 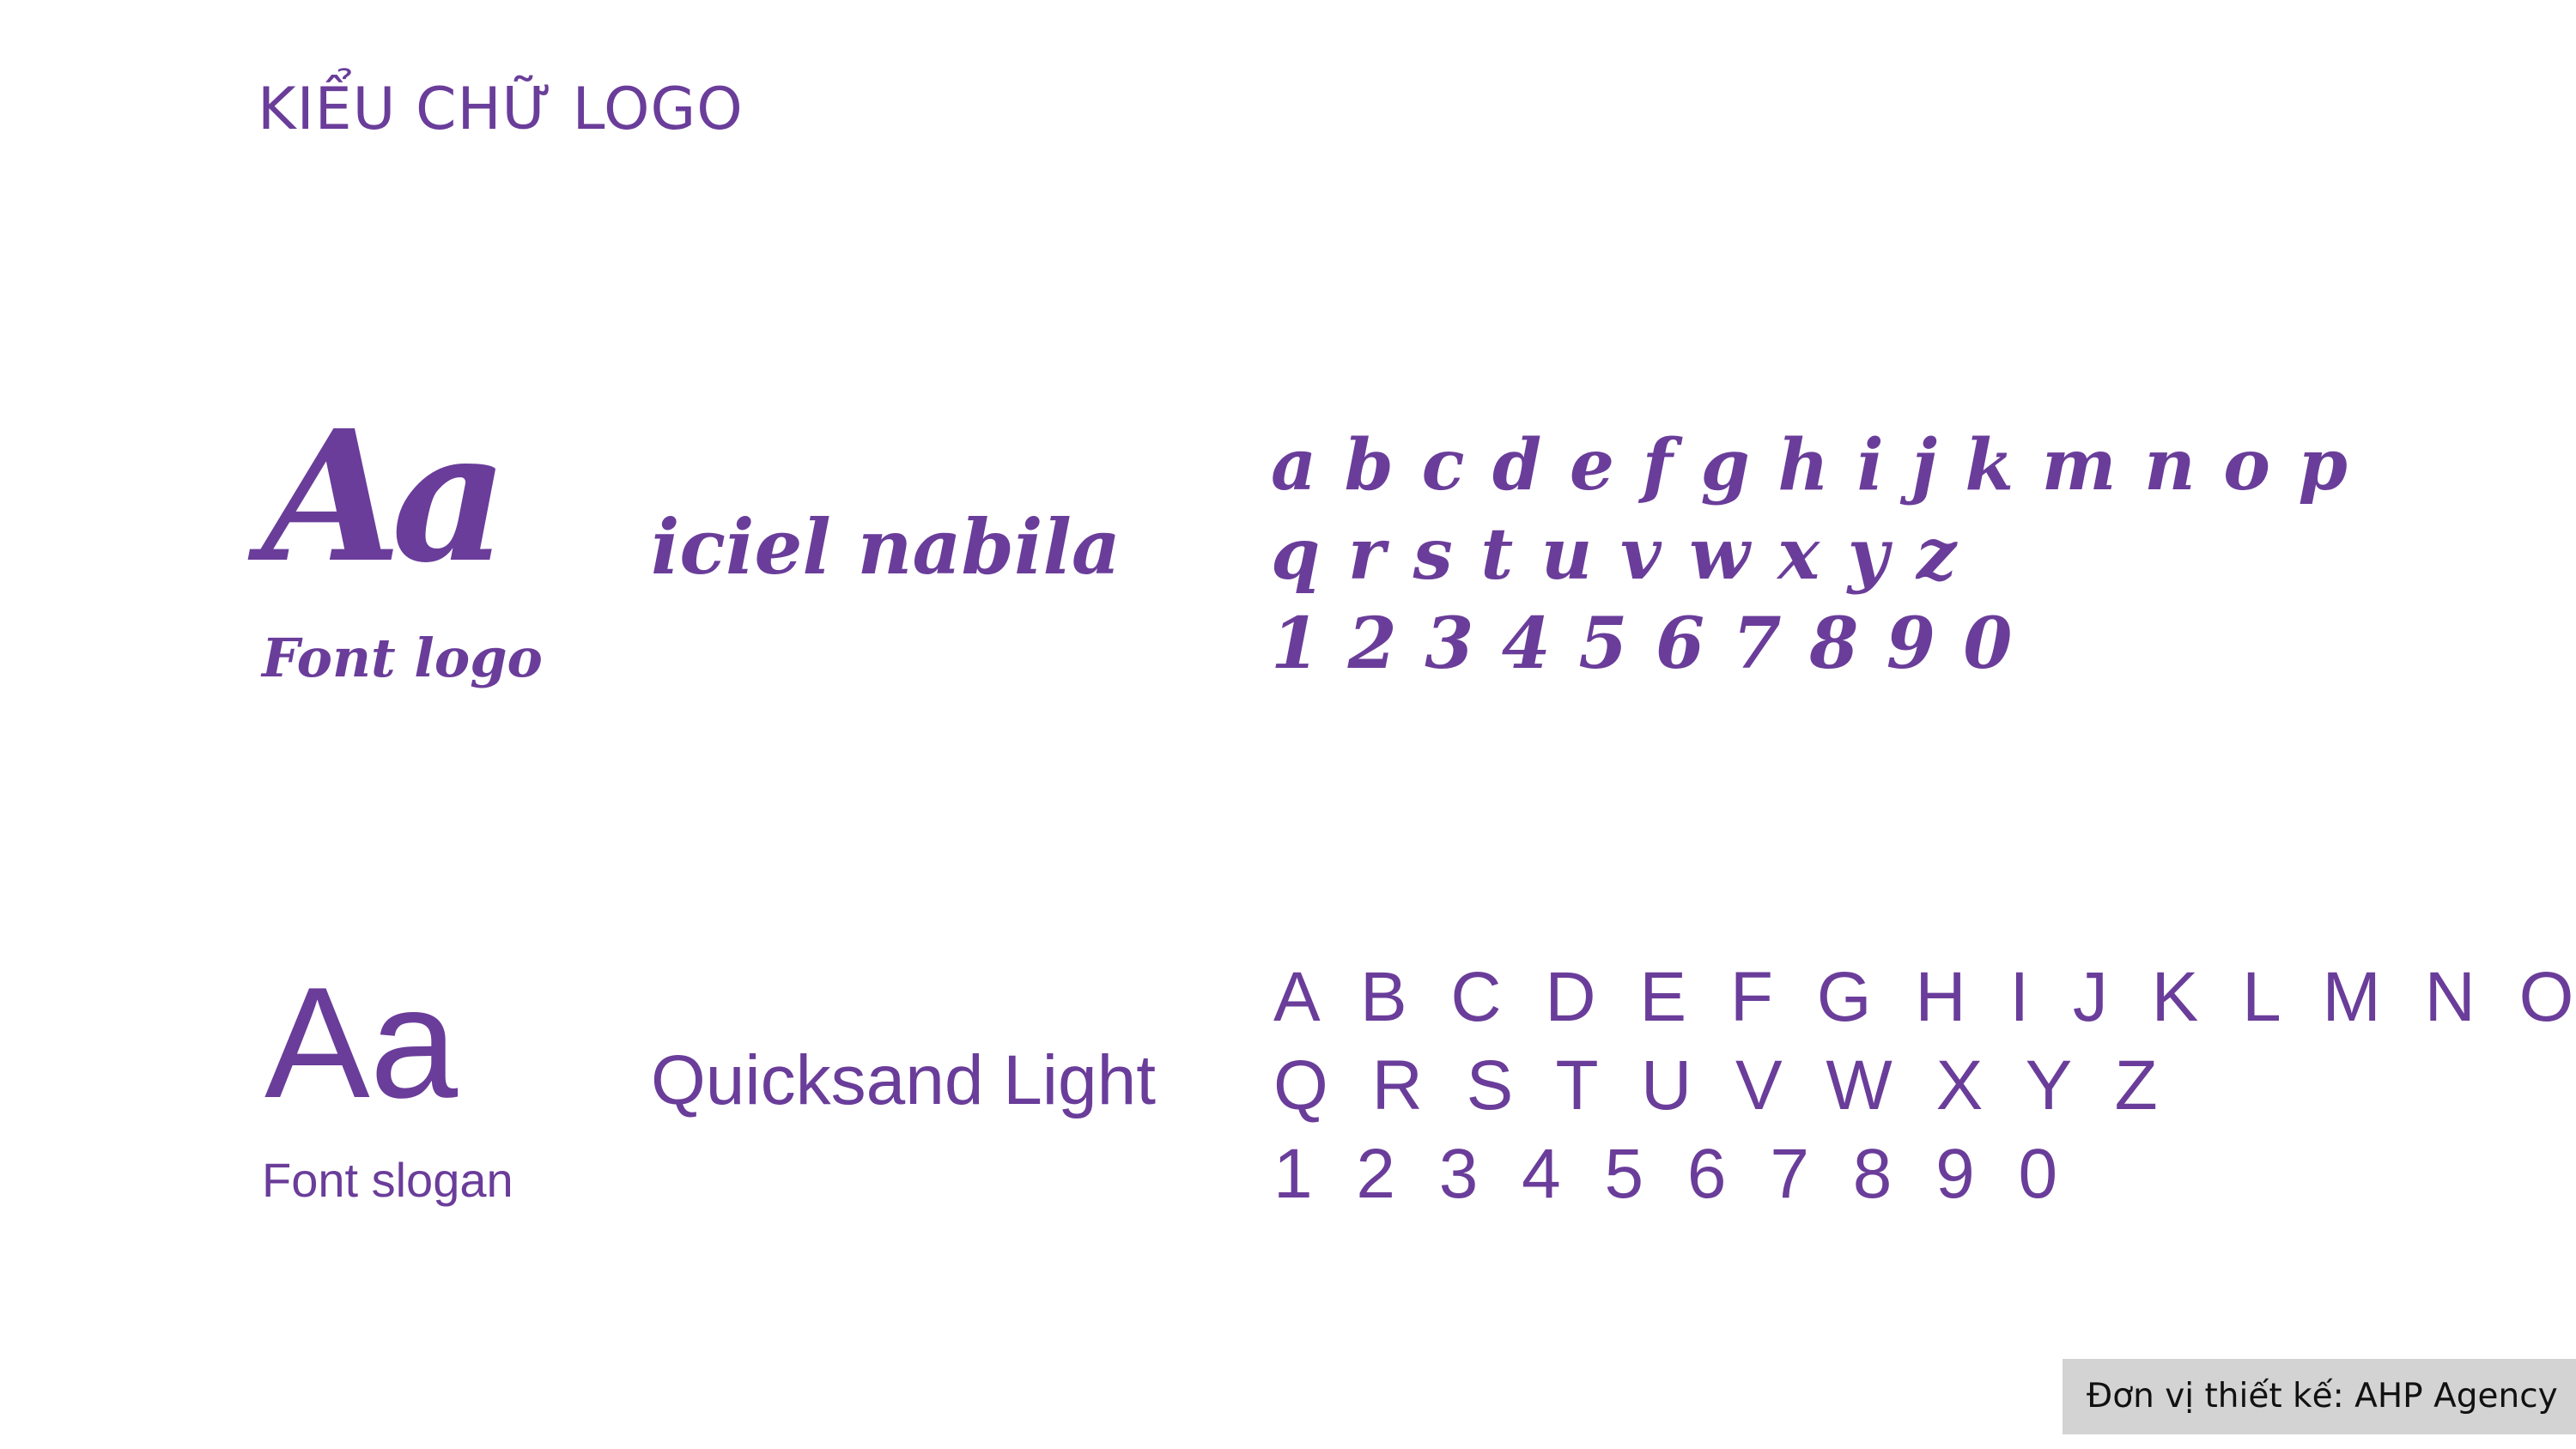 I want to click on logo-font-sample: Aa, so click(x=385, y=497).